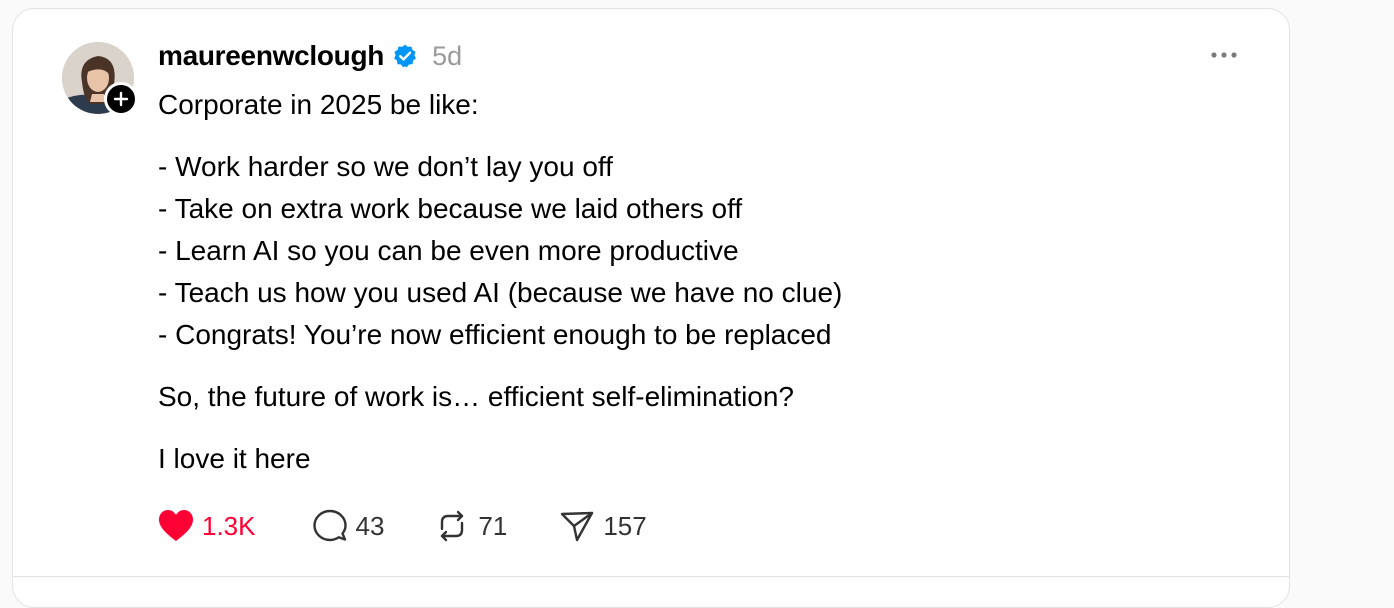 This screenshot has height=608, width=1394. Describe the element at coordinates (234, 458) in the screenshot. I see `post-closing: I love it here` at that location.